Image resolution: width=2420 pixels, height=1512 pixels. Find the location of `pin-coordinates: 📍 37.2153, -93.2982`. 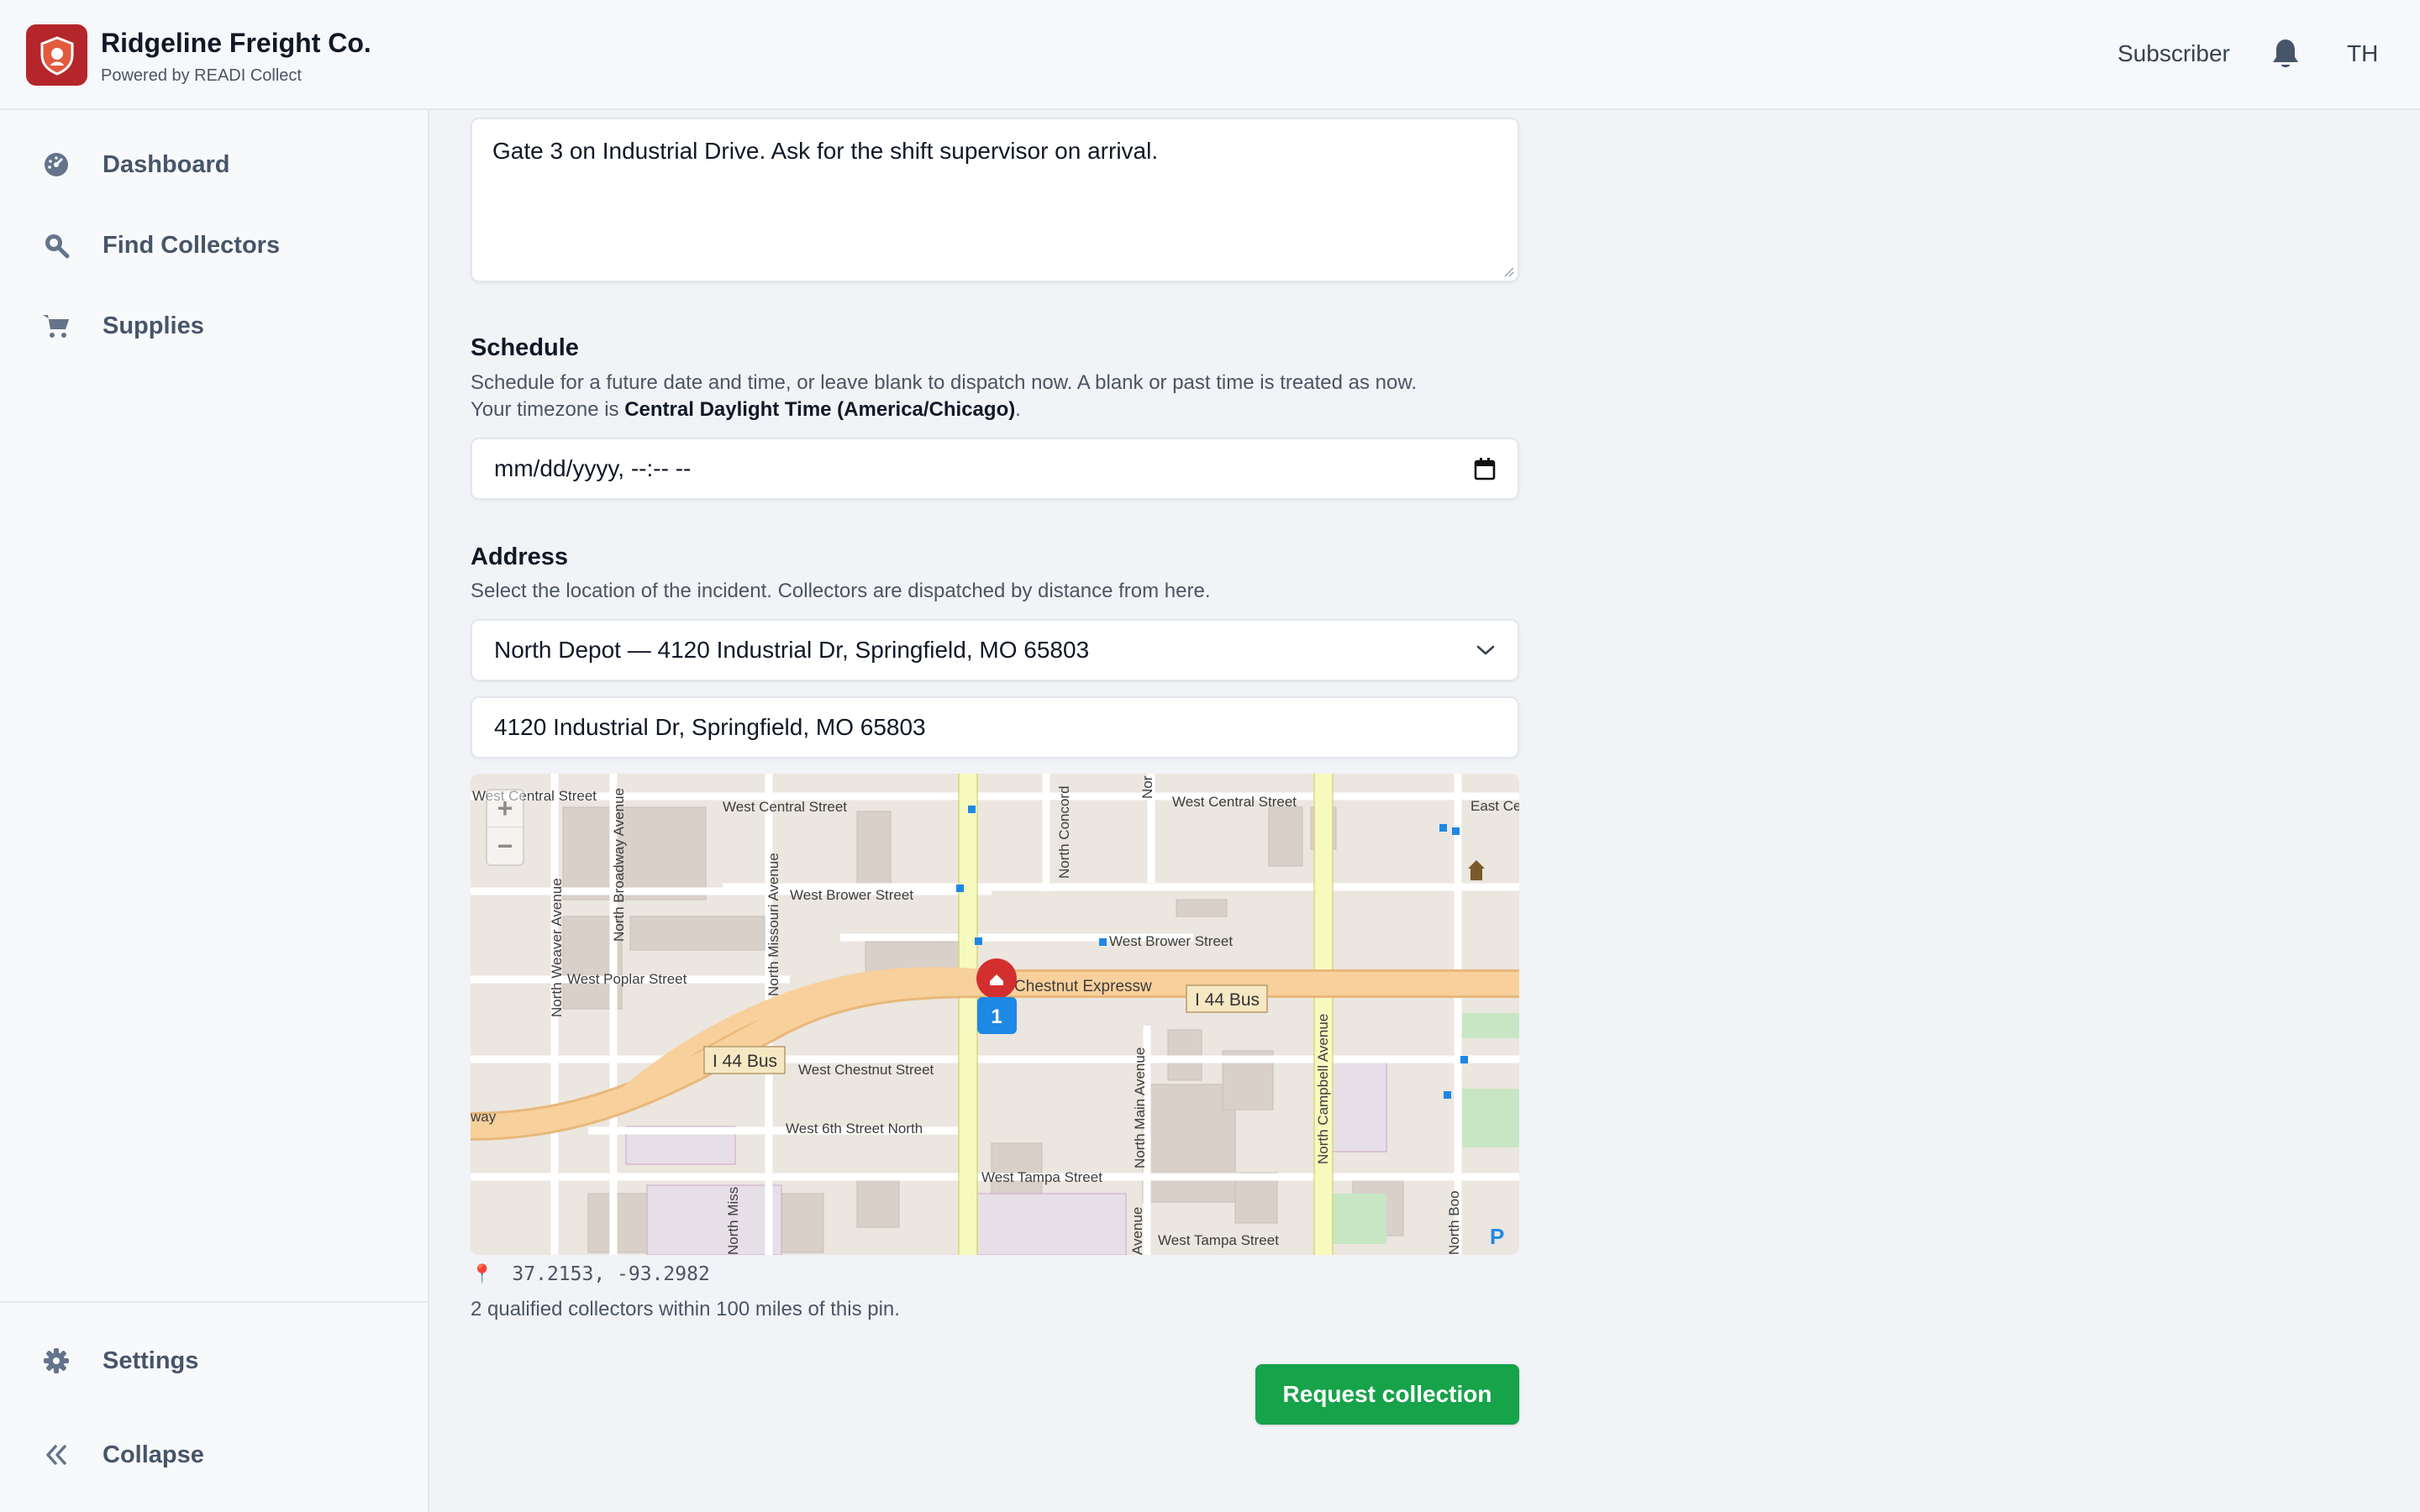

pin-coordinates: 📍 37.2153, -93.2982 is located at coordinates (590, 1274).